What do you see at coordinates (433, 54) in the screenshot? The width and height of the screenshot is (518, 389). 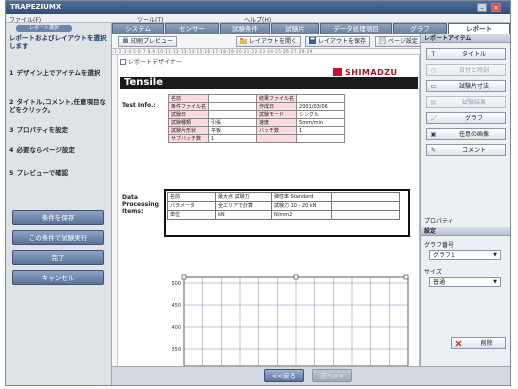 I see `title-icon: T` at bounding box center [433, 54].